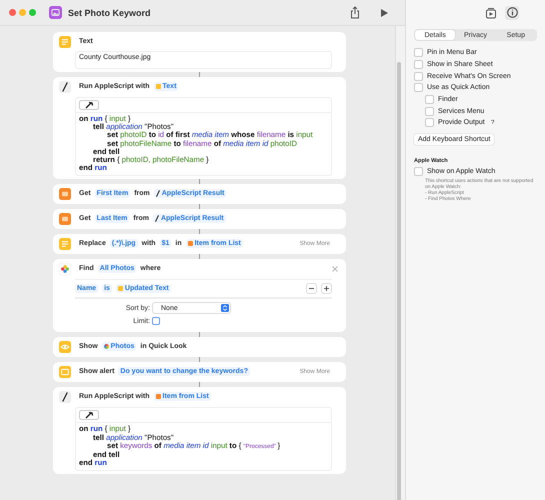 The width and height of the screenshot is (545, 500). What do you see at coordinates (311, 288) in the screenshot?
I see `remove-button` at bounding box center [311, 288].